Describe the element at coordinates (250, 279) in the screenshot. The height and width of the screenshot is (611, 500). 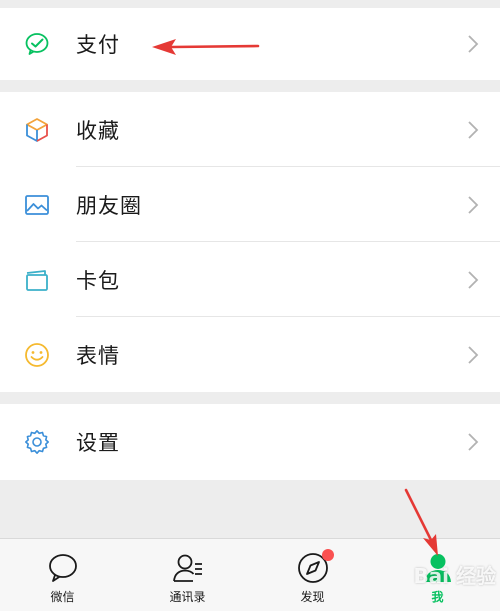
I see `menu-item-cards: 卡包` at that location.